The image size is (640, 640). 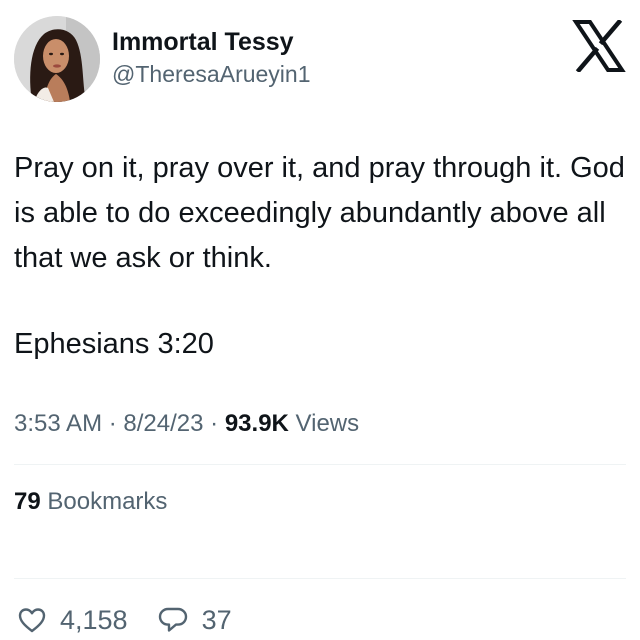 What do you see at coordinates (94, 619) in the screenshot?
I see `likes-count: 4,158` at bounding box center [94, 619].